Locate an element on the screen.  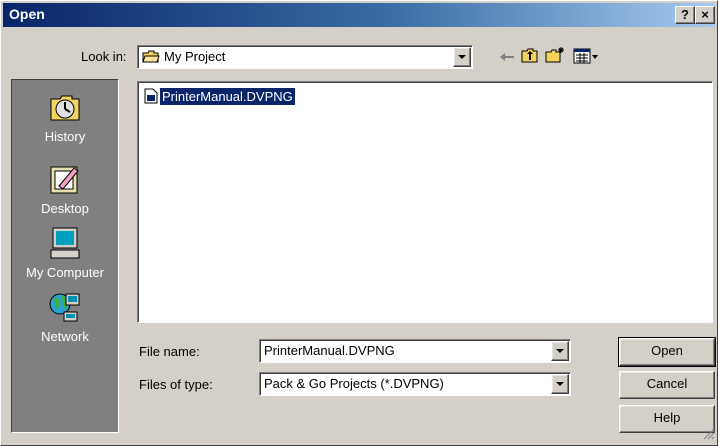
up-folder-icon is located at coordinates (530, 57).